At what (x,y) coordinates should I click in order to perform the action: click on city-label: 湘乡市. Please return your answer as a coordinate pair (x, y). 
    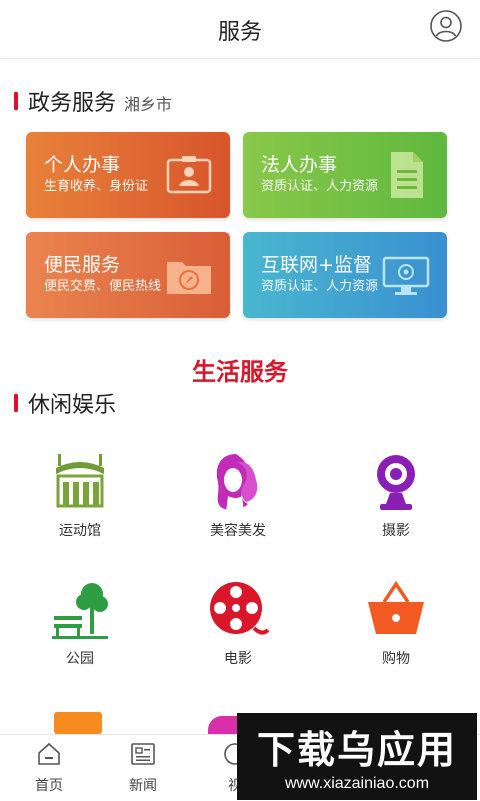
    Looking at the image, I should click on (148, 103).